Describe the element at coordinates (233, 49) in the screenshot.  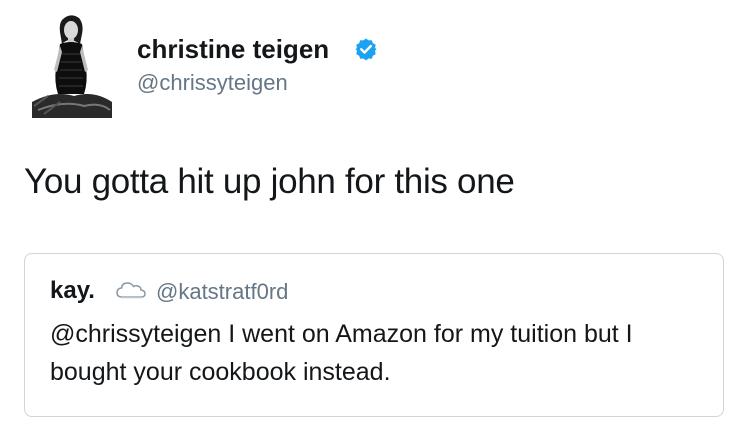
I see `display-name: christine teigen` at that location.